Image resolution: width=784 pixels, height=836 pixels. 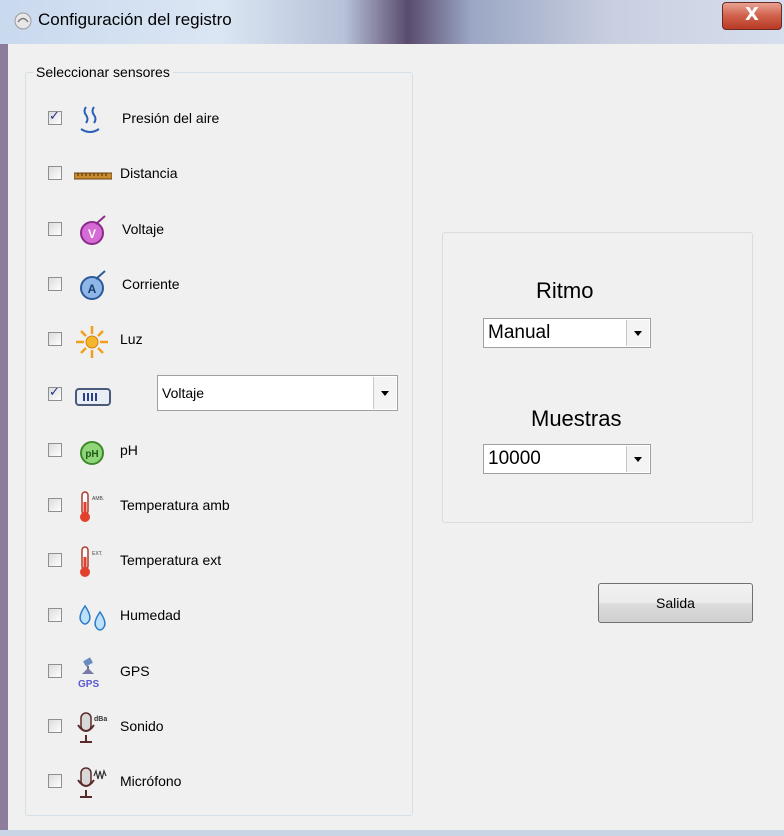 I want to click on ruler-icon, so click(x=93, y=176).